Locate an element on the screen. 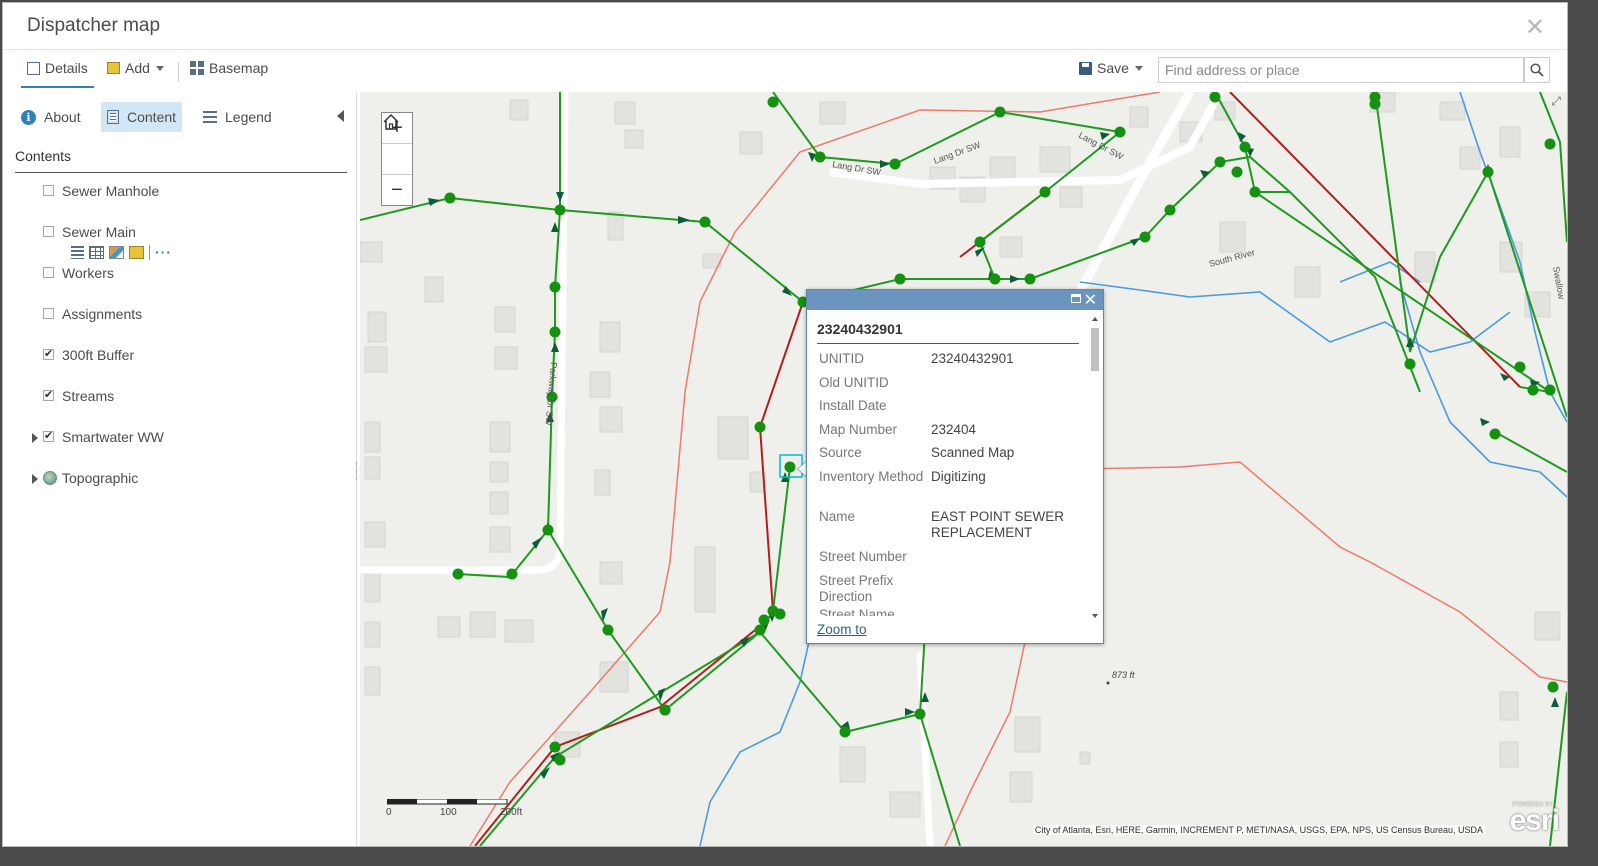  legend-icon is located at coordinates (210, 117).